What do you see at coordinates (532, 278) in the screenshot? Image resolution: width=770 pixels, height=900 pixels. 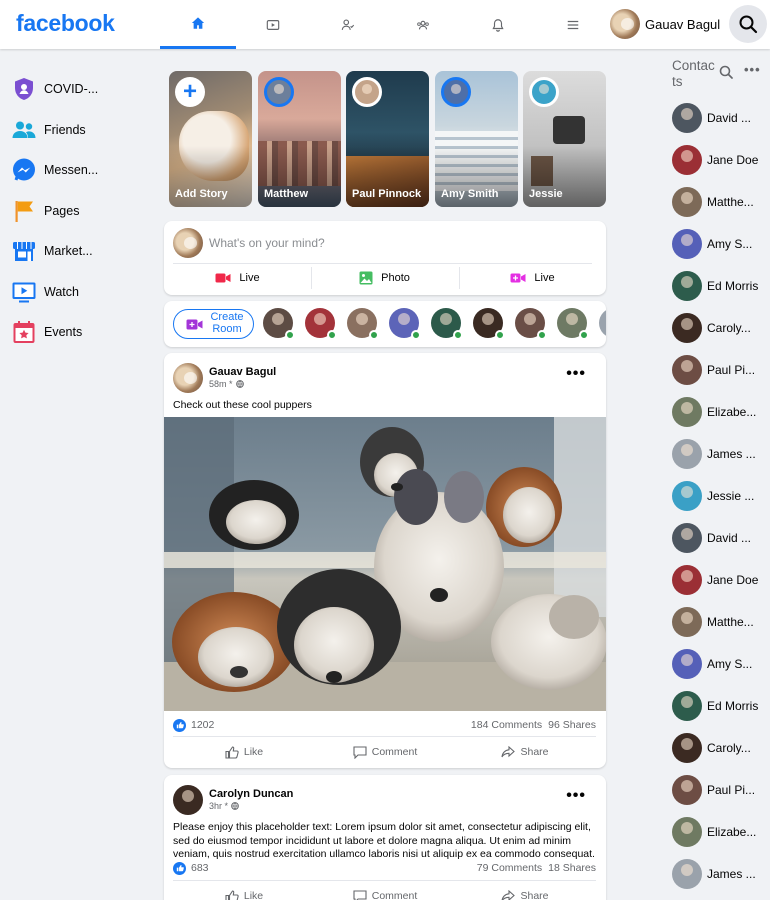 I see `live-room-button: Live` at bounding box center [532, 278].